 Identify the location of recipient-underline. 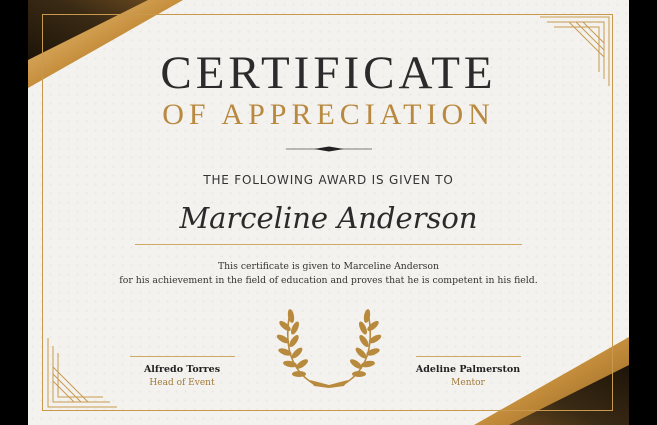
(328, 244).